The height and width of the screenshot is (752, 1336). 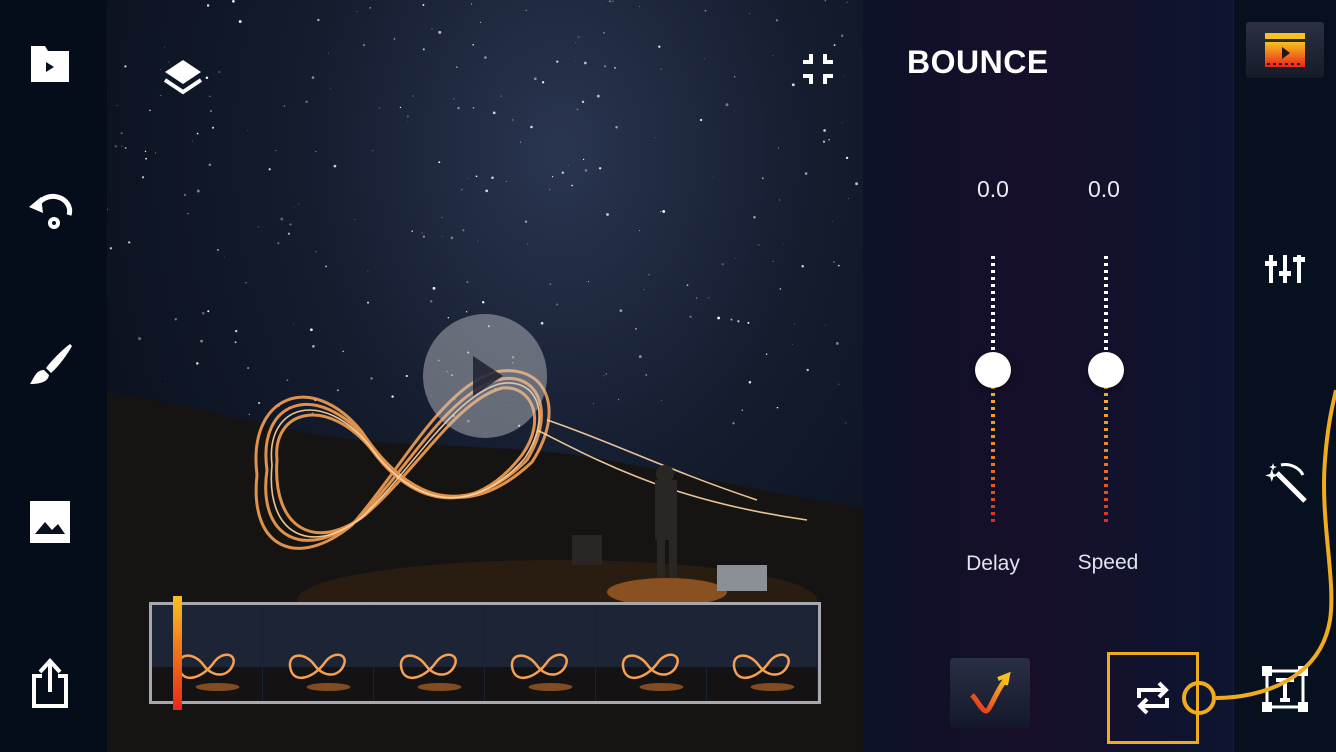 I want to click on speed-slider-knob, so click(x=1106, y=370).